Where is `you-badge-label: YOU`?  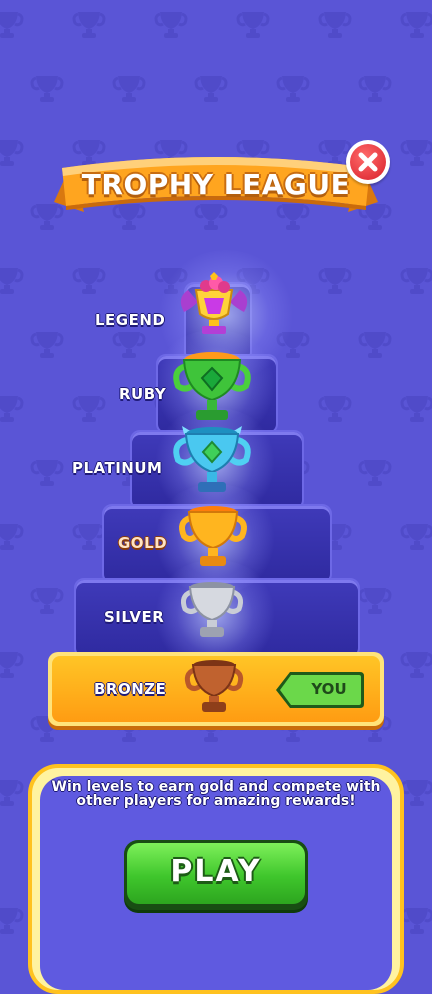
you-badge-label: YOU is located at coordinates (329, 689).